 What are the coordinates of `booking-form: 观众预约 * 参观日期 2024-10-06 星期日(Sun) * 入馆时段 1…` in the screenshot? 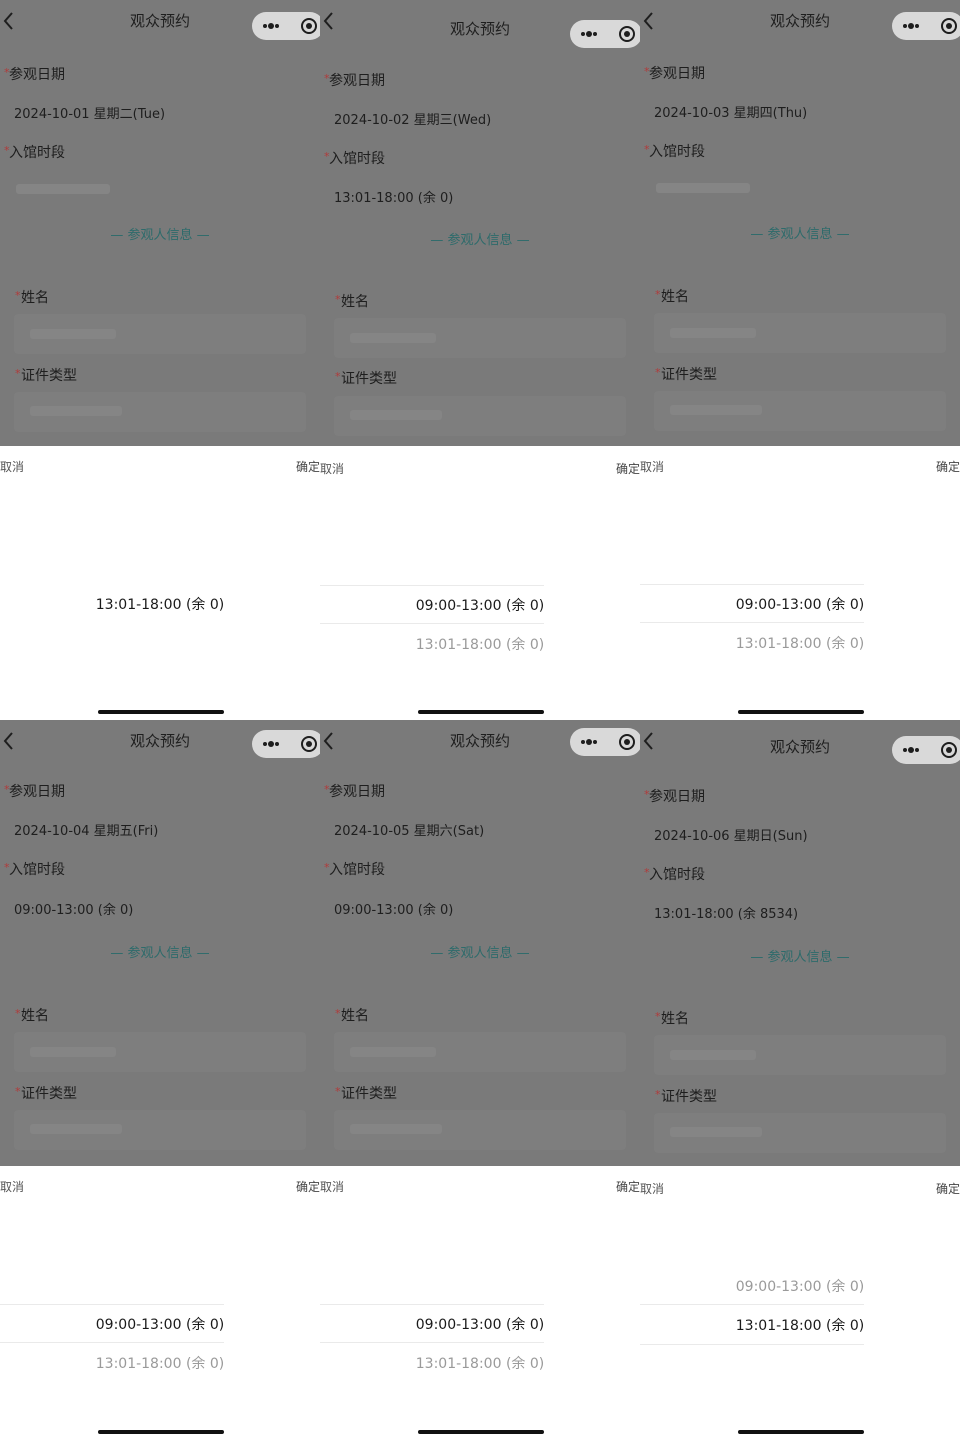 It's located at (800, 943).